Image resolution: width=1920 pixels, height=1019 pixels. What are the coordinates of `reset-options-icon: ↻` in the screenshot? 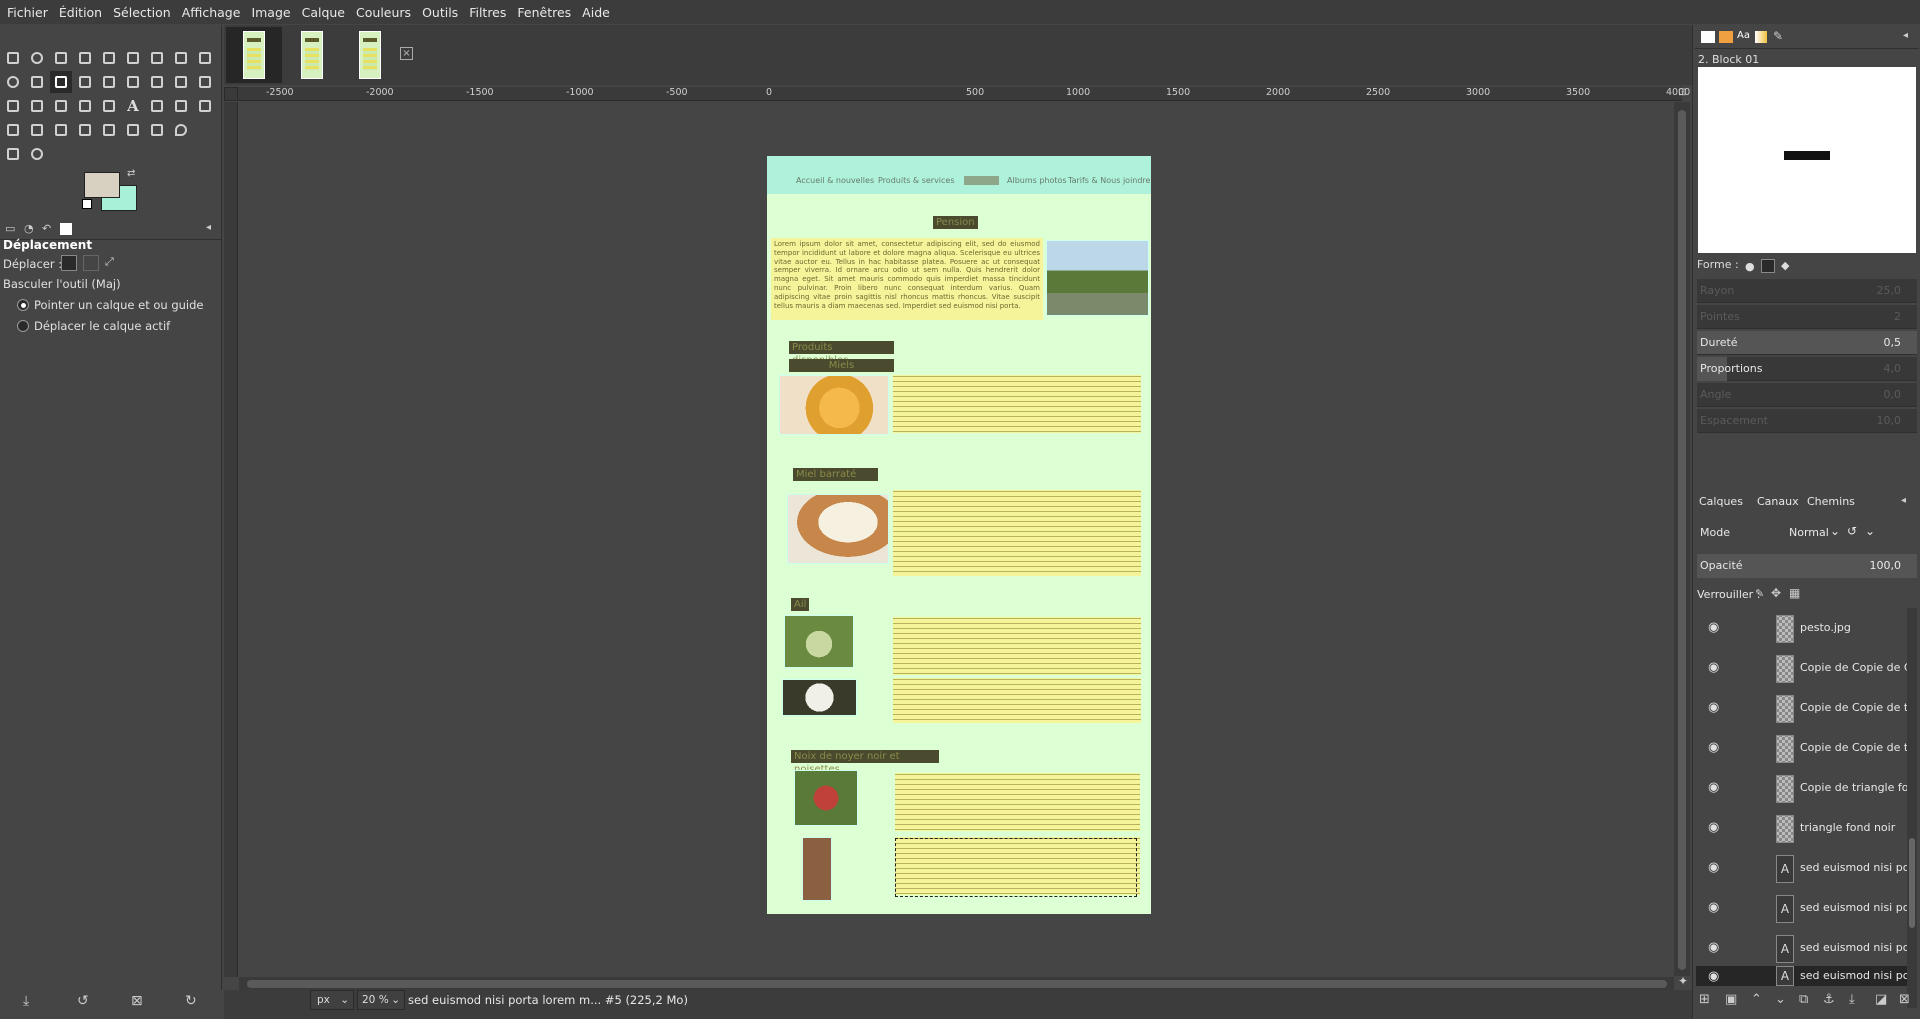 It's located at (191, 1001).